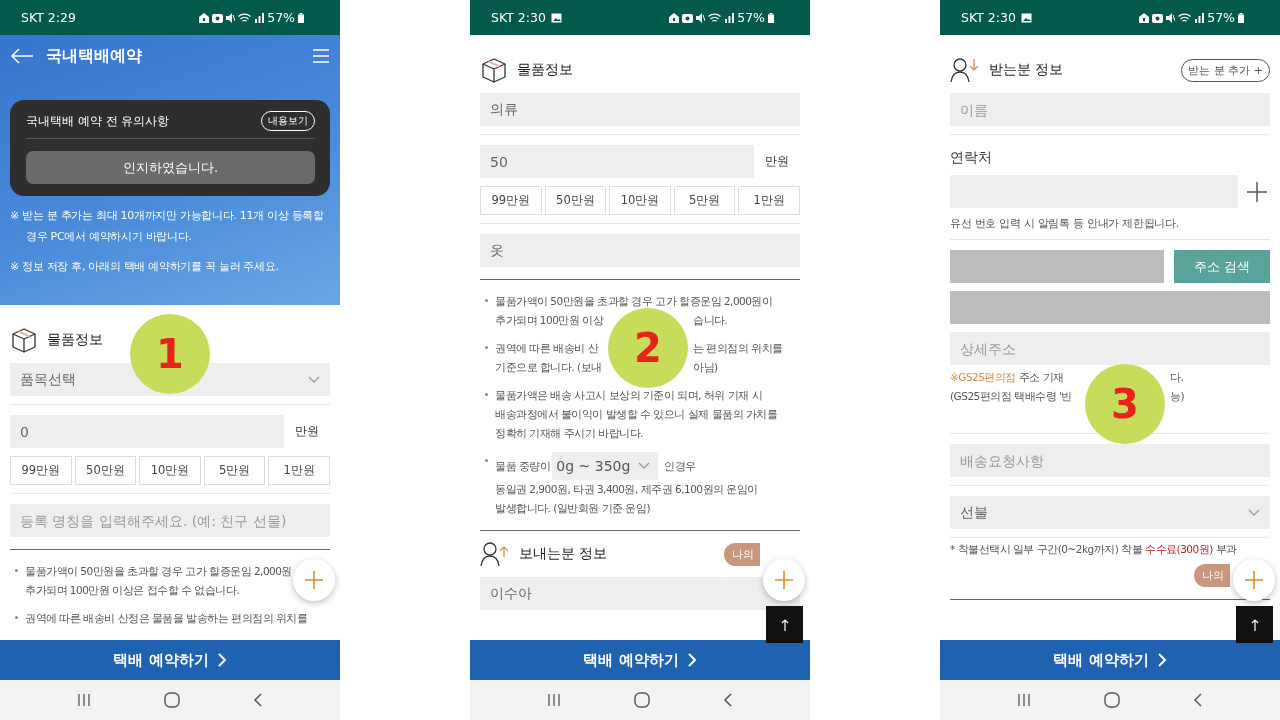 The image size is (1280, 720). I want to click on note-text: 아님), so click(705, 367).